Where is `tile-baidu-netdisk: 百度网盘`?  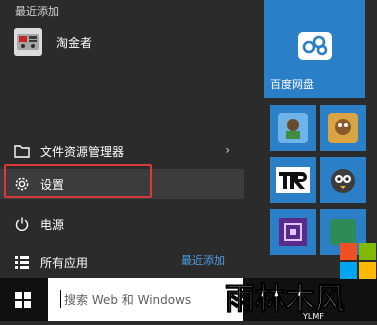 tile-baidu-netdisk: 百度网盘 is located at coordinates (314, 49).